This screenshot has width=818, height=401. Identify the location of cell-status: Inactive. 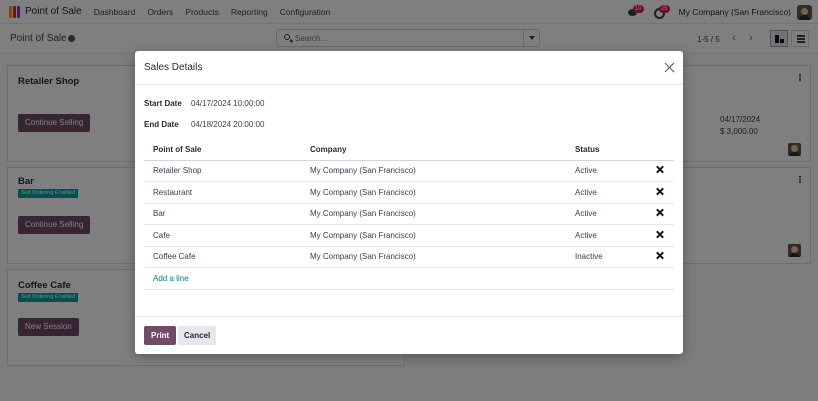
(606, 257).